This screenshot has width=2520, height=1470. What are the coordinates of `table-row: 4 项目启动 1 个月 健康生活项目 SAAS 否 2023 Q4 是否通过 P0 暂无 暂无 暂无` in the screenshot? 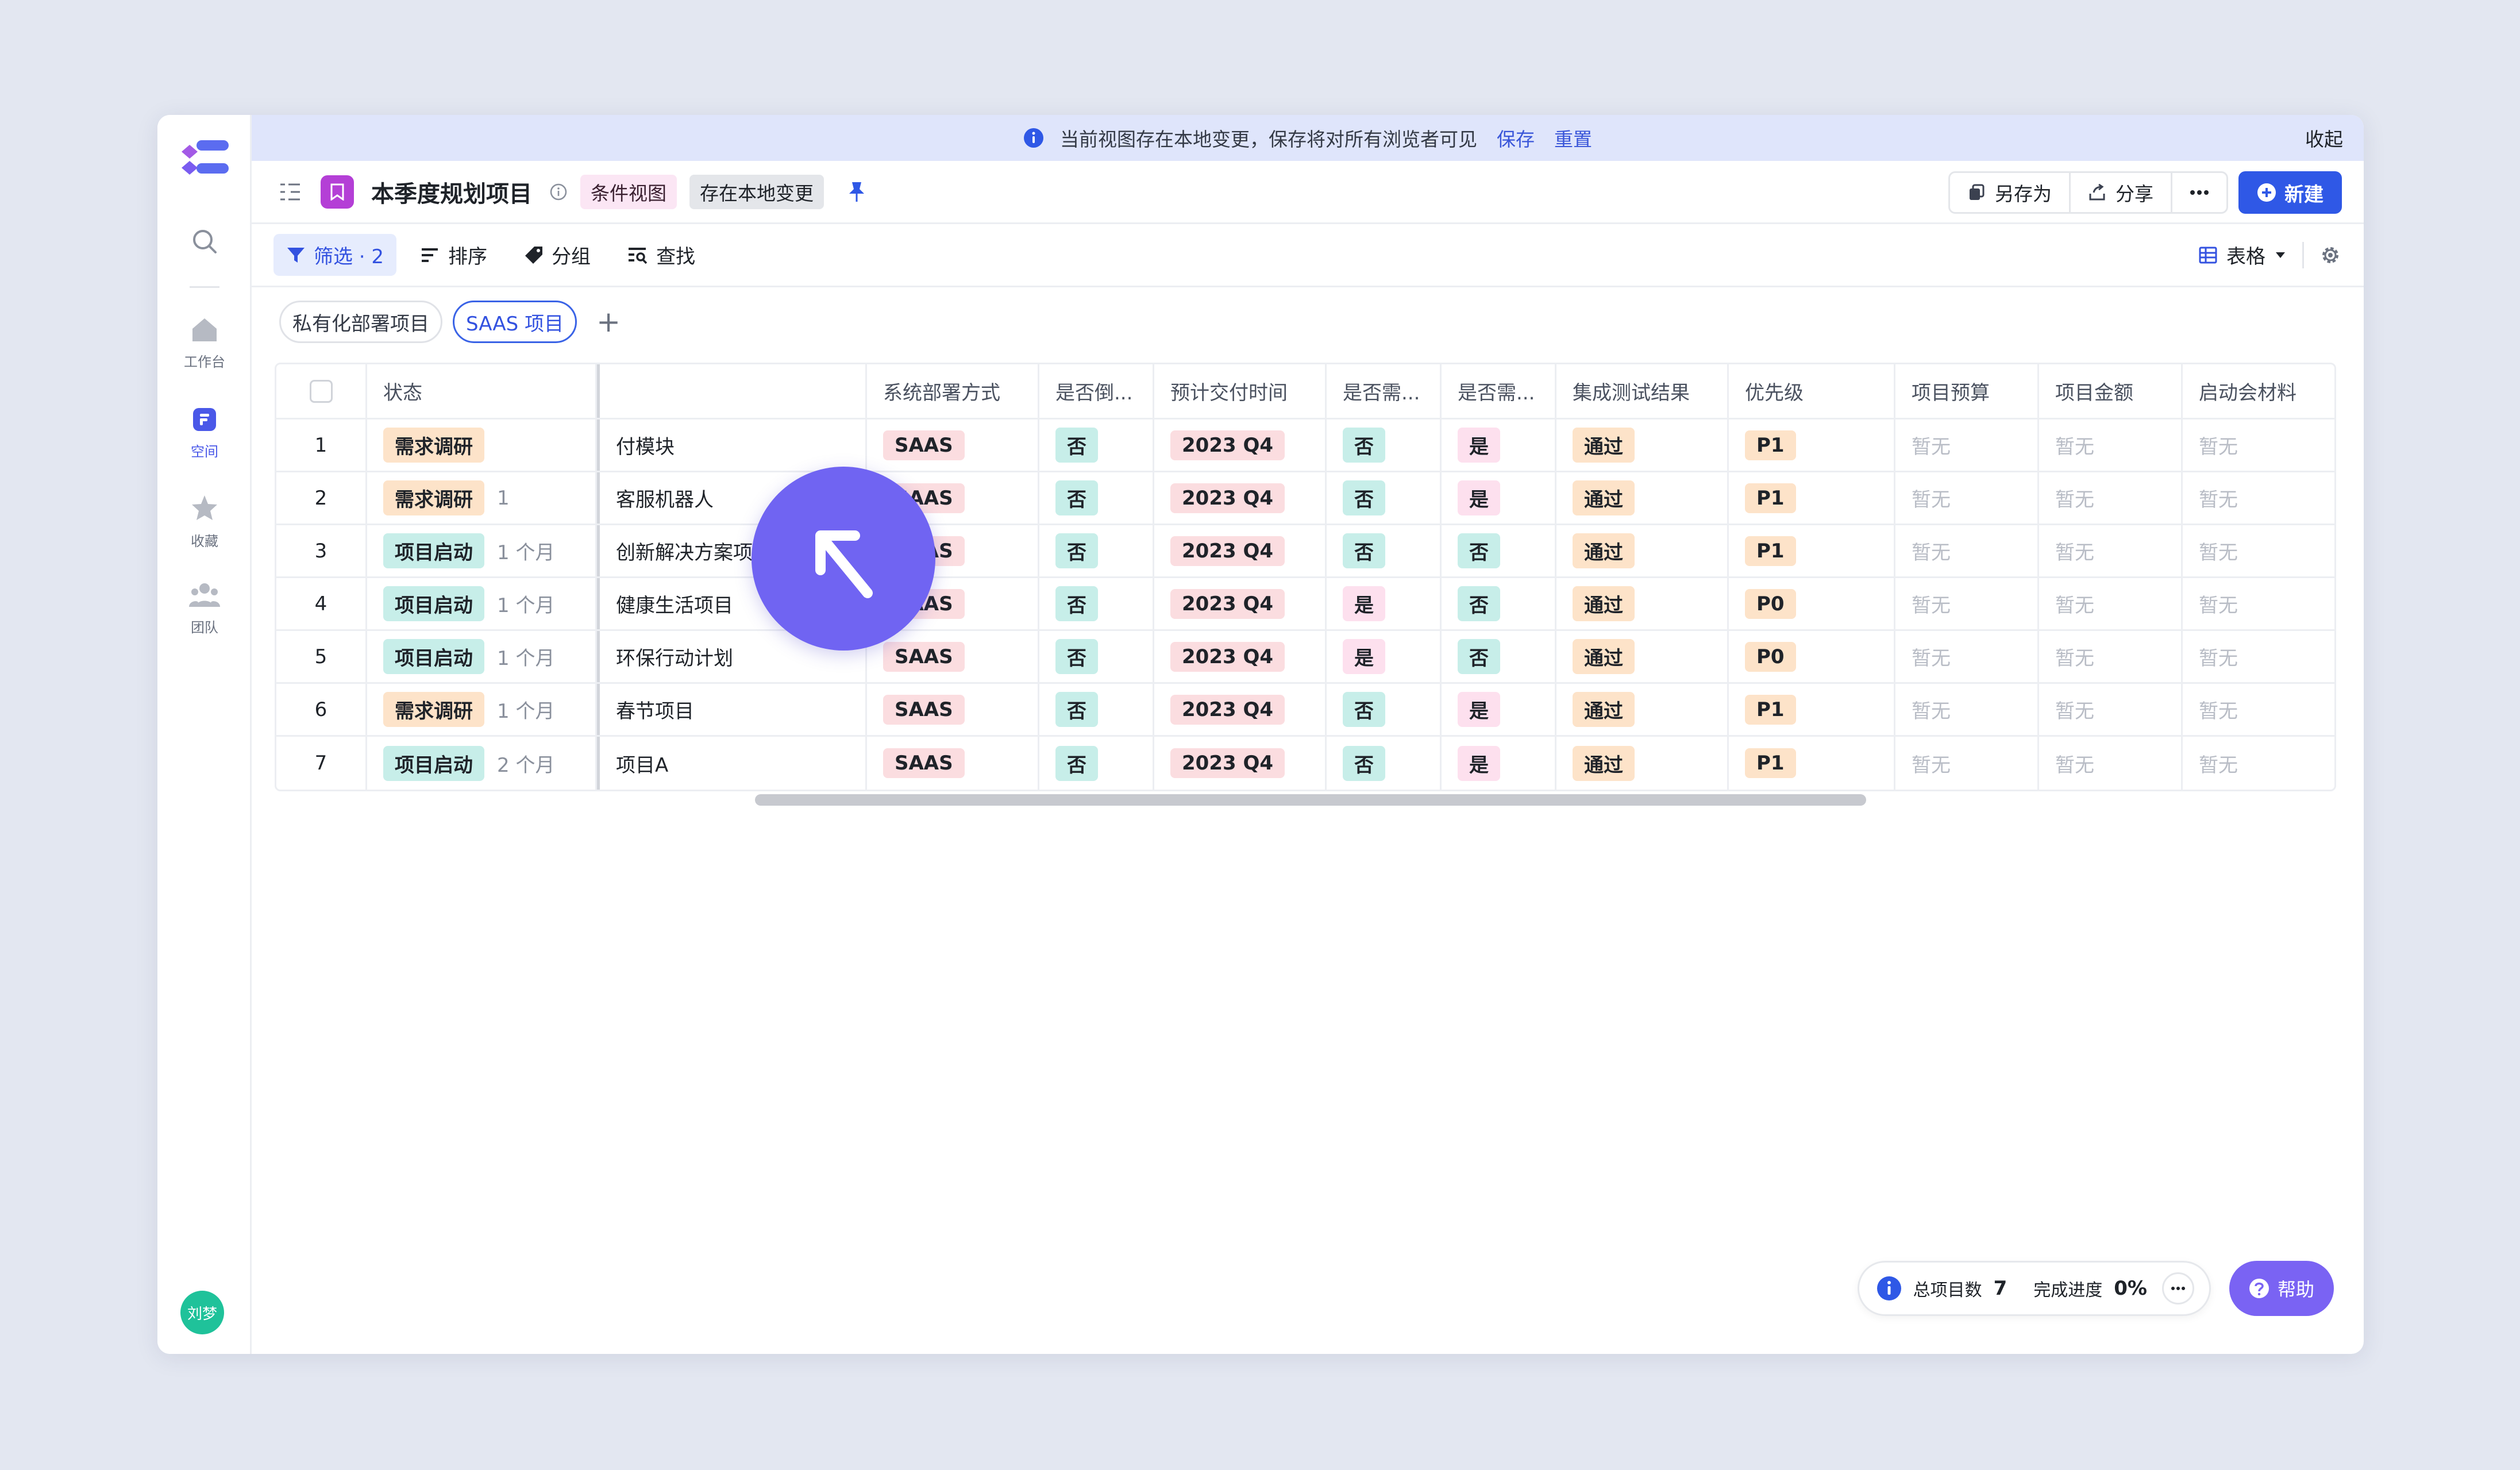 It's located at (1305, 604).